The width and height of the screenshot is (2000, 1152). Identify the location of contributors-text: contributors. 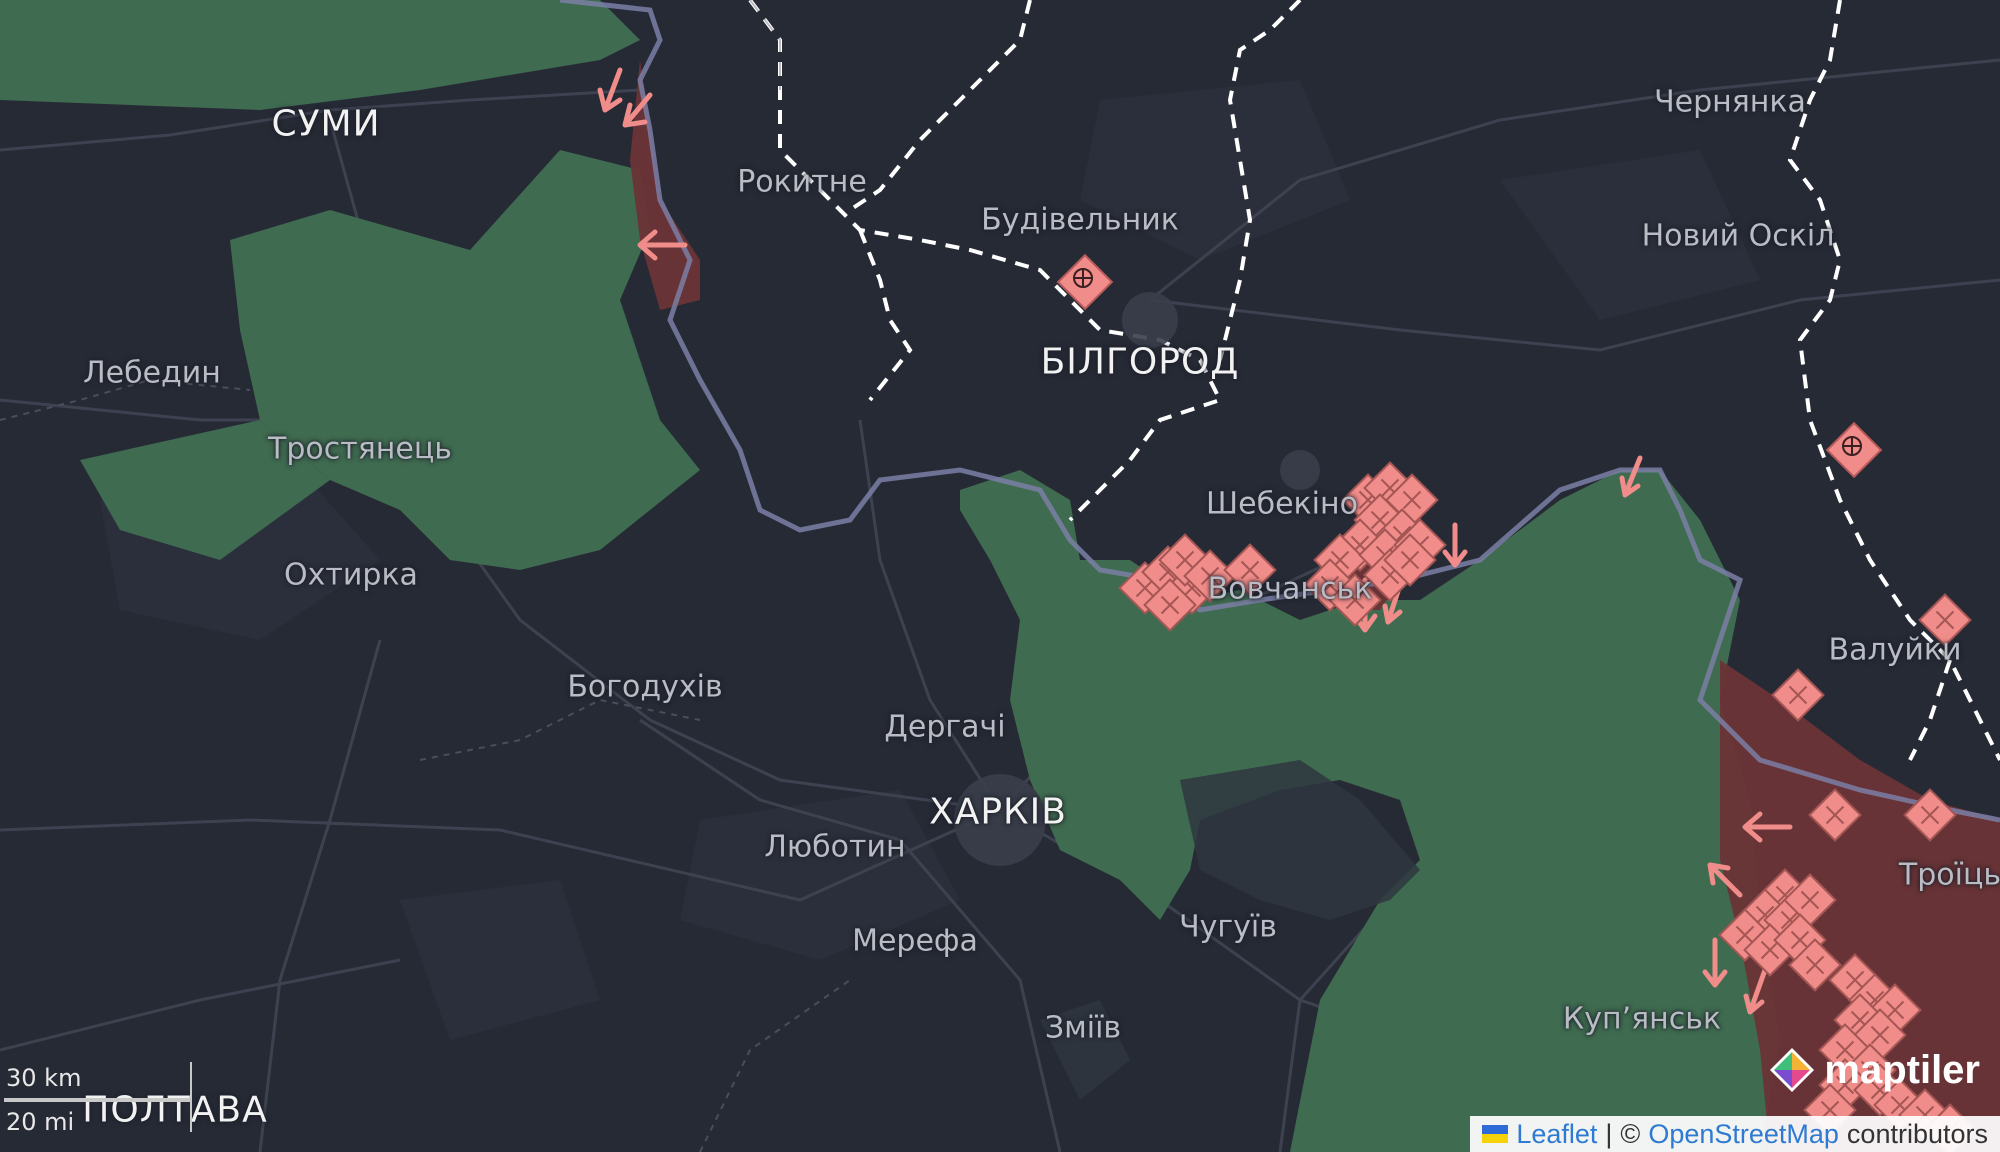
(1917, 1133).